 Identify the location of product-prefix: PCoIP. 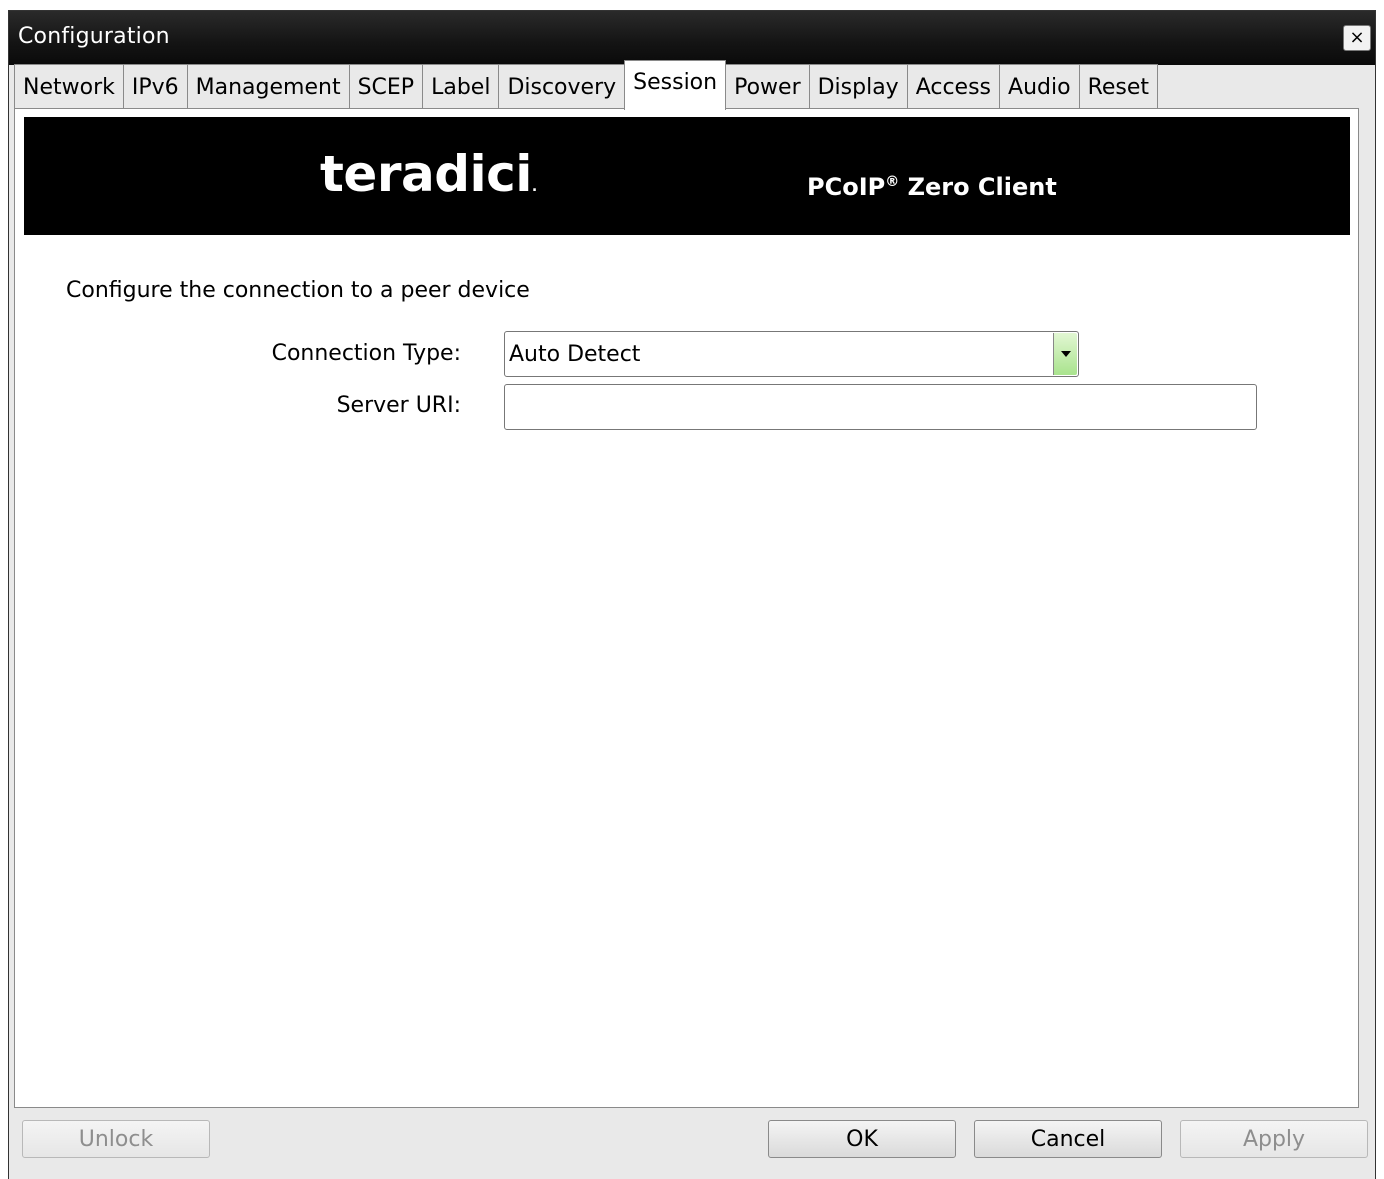
(846, 187).